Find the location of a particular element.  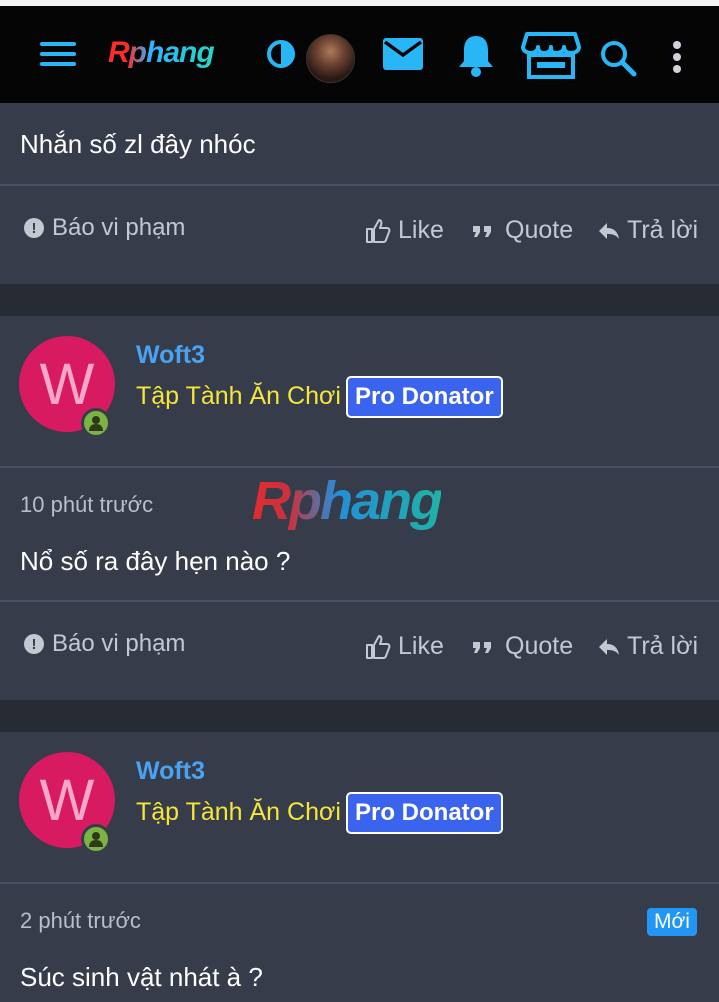

post-content: Nhắn số zl đây nhóc is located at coordinates (138, 144).